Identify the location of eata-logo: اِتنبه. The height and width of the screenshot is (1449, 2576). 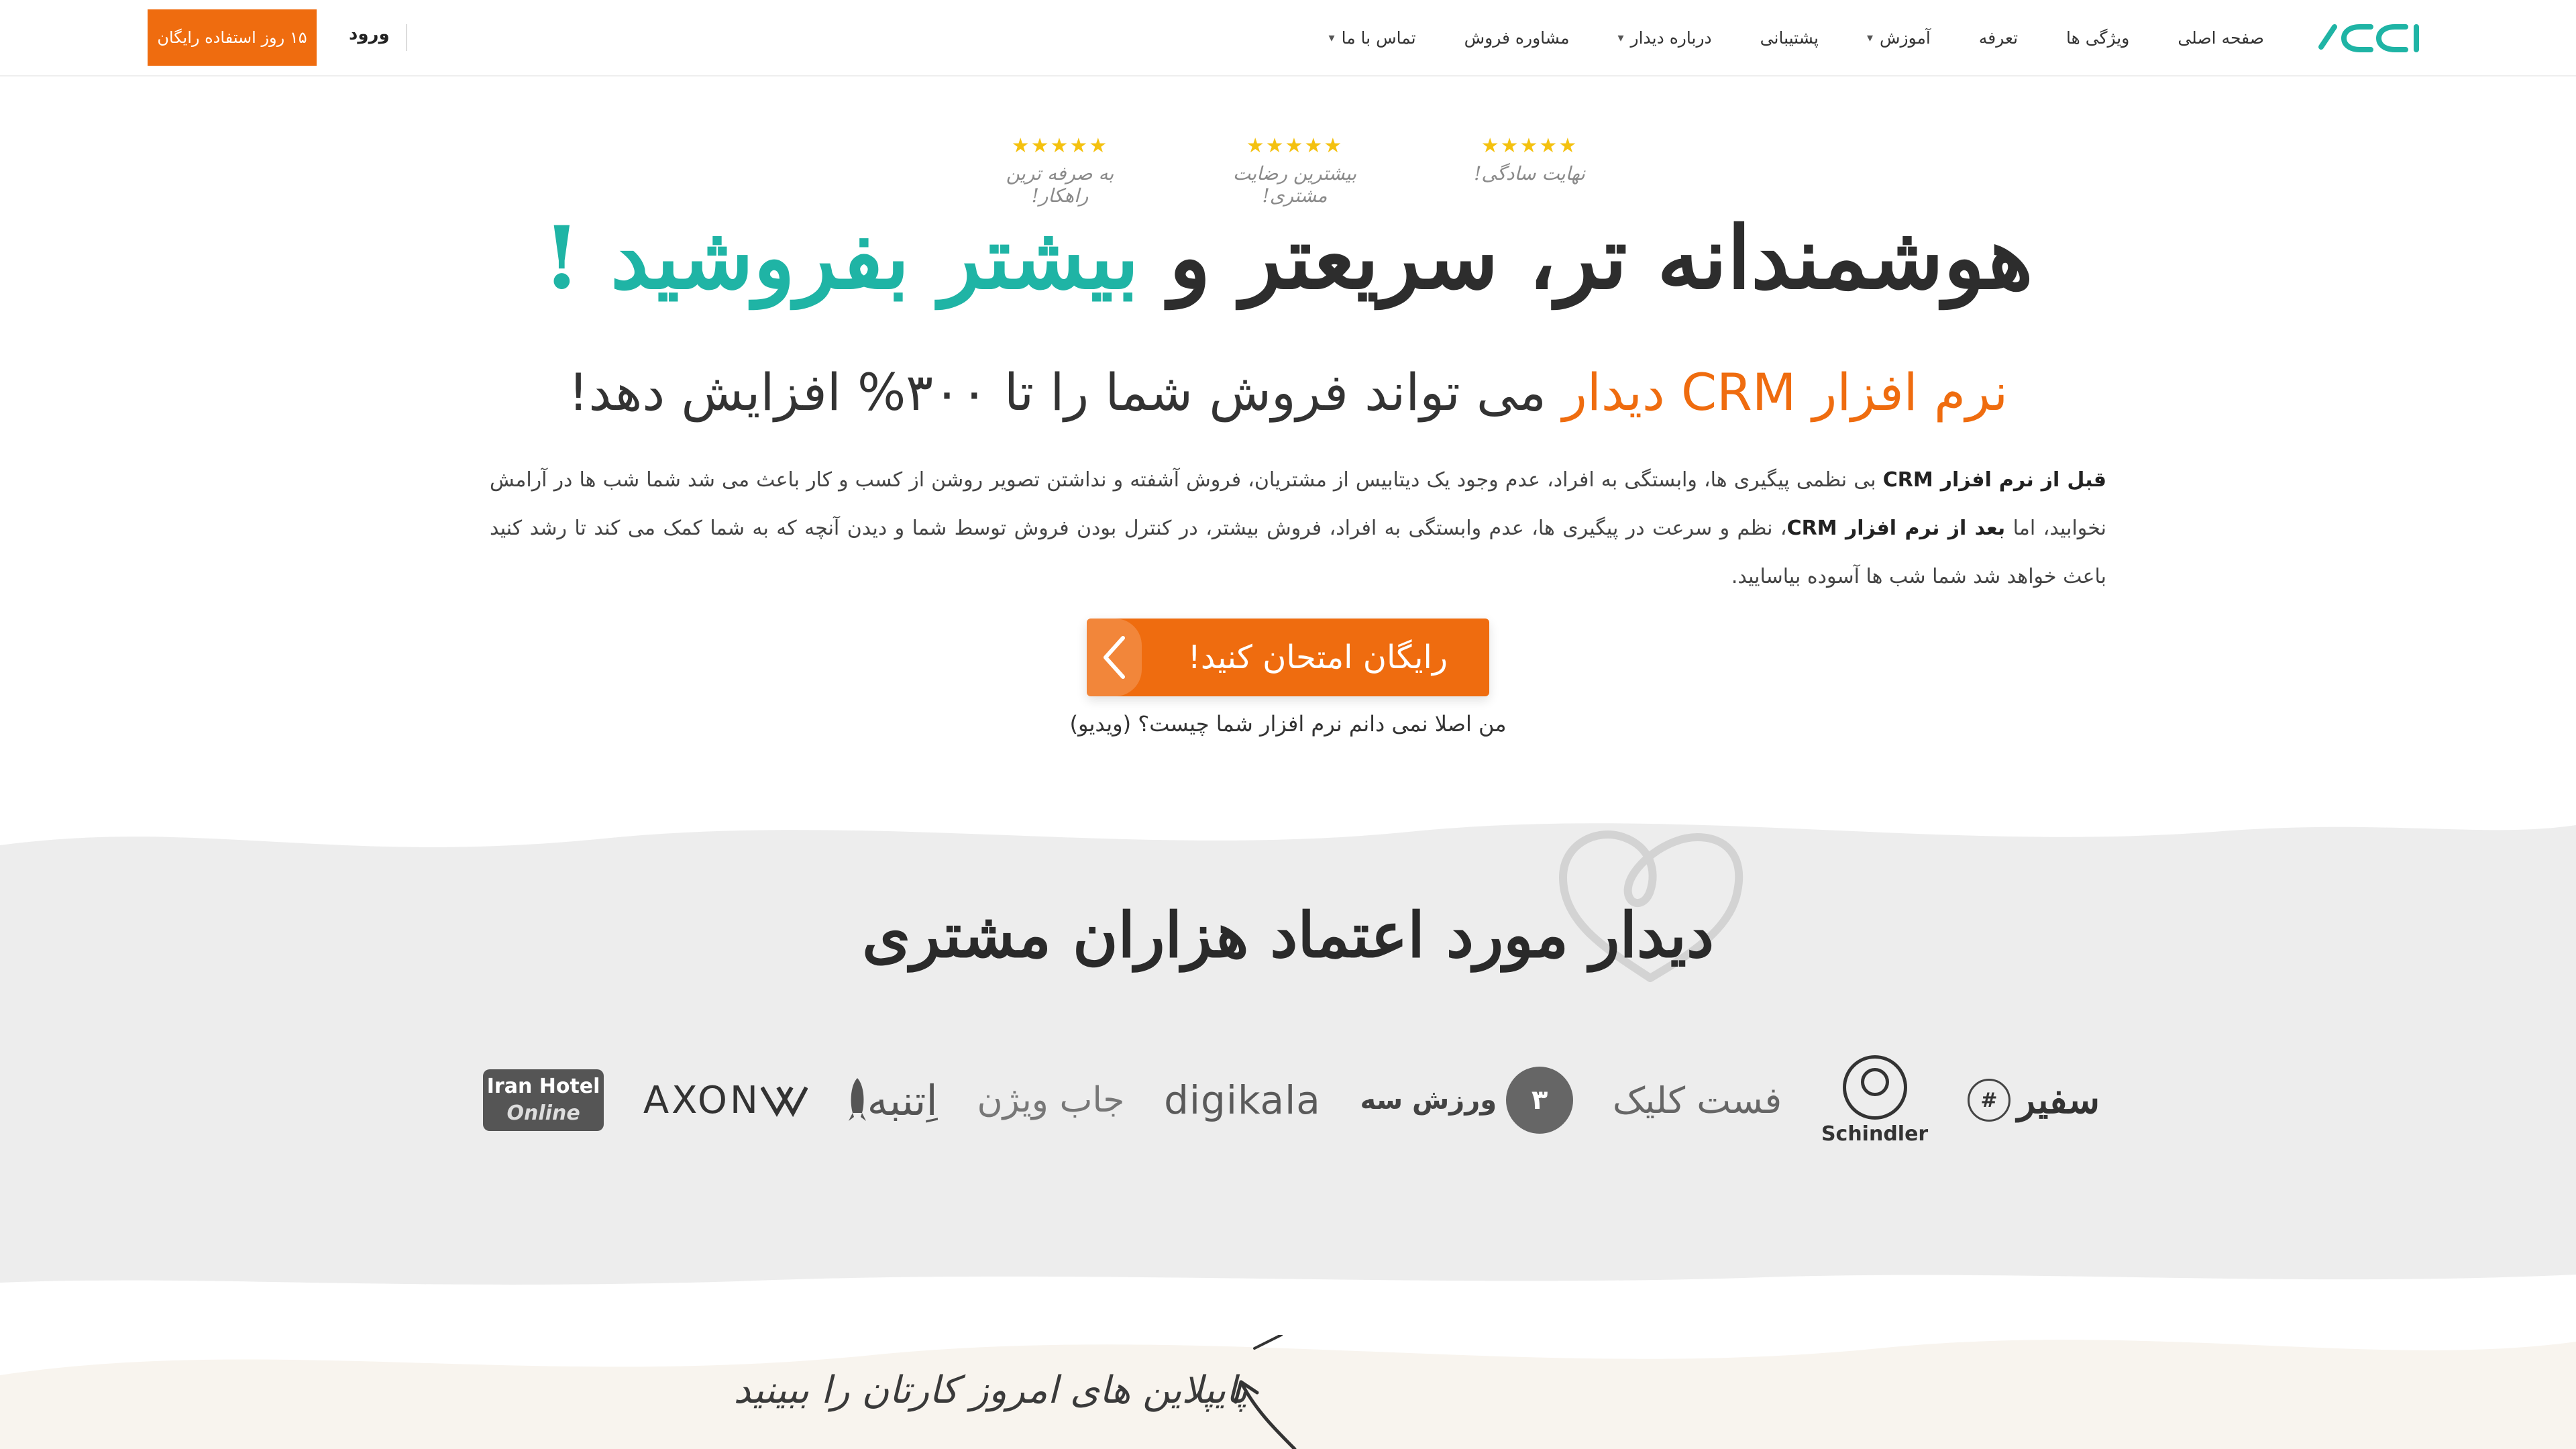
(892, 1100).